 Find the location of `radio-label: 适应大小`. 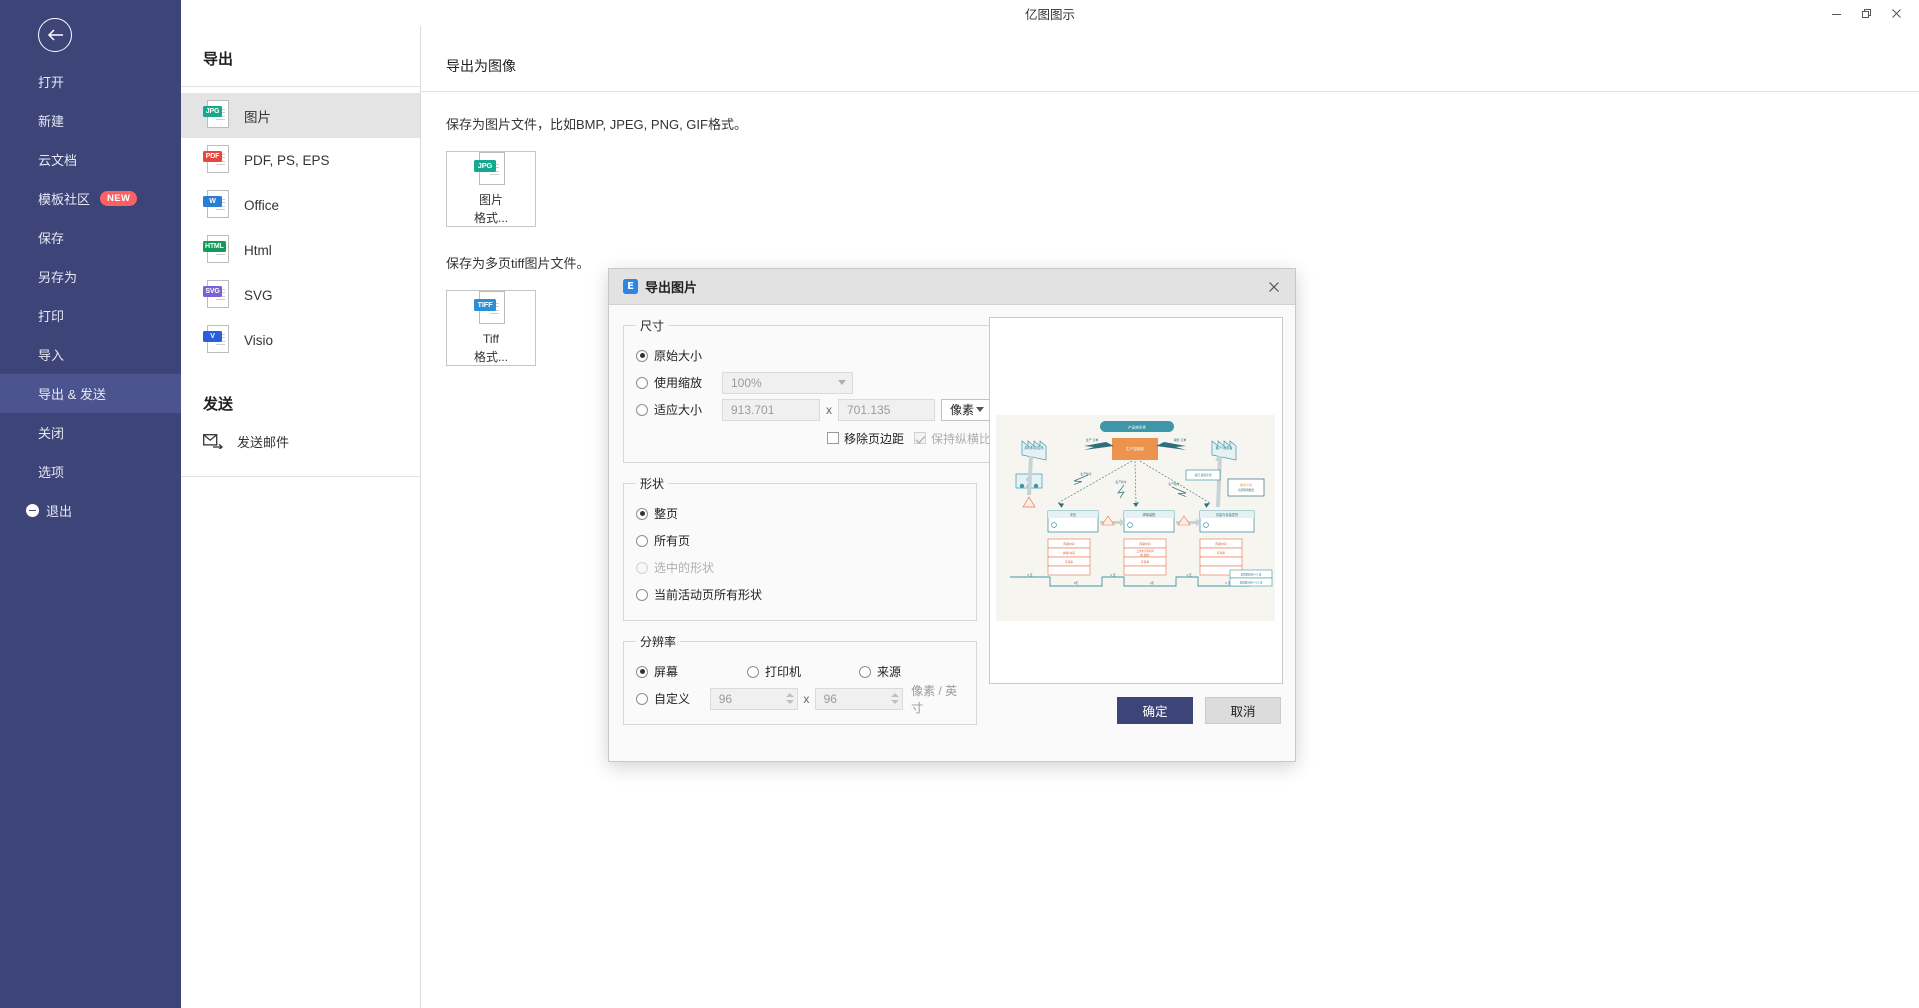

radio-label: 适应大小 is located at coordinates (678, 410).